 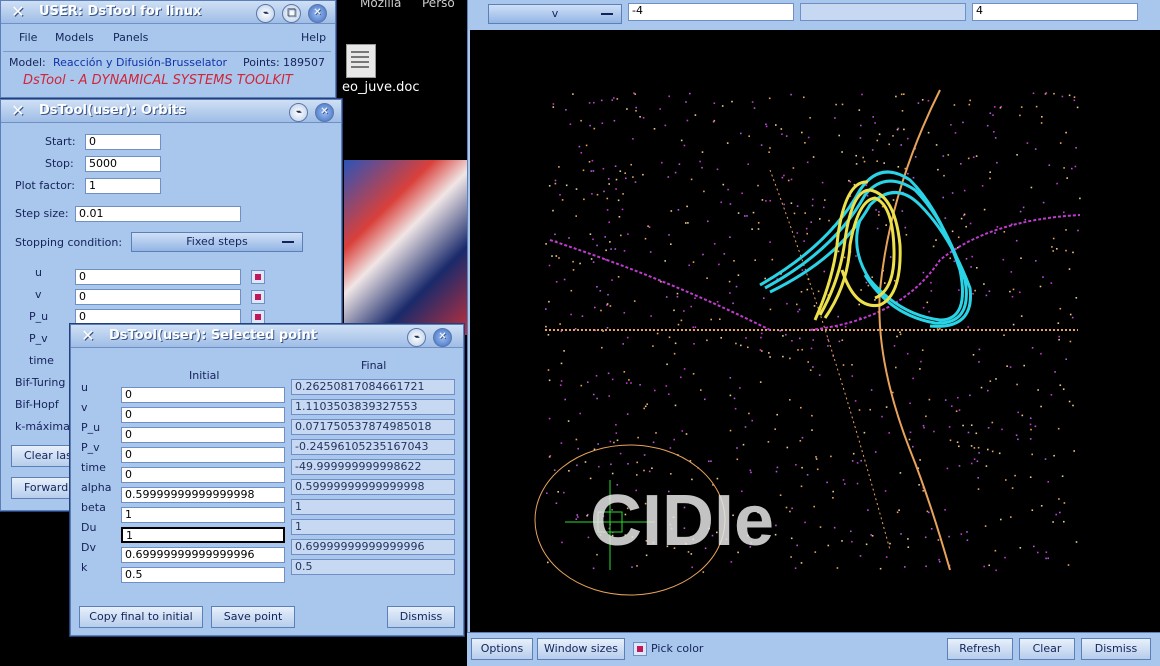 What do you see at coordinates (883, 12) in the screenshot?
I see `axis-middle-field` at bounding box center [883, 12].